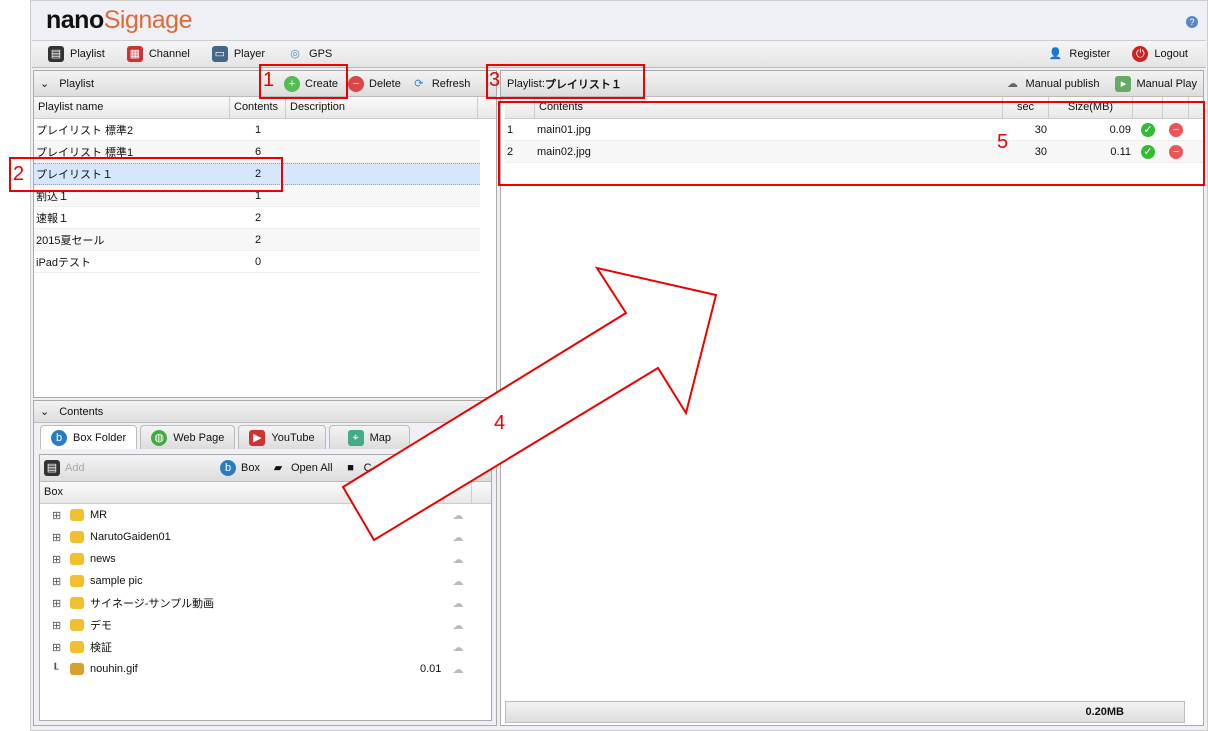  I want to click on logo: nanoSignage, so click(119, 20).